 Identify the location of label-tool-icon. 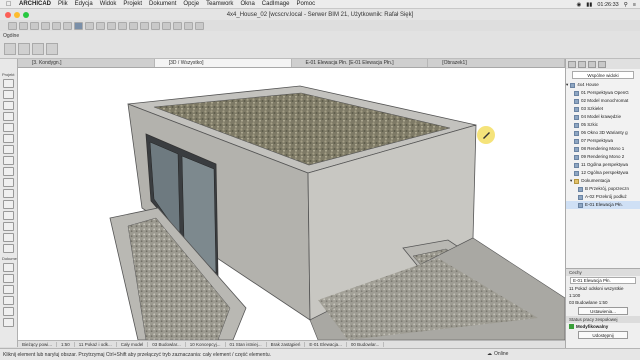
(8, 289).